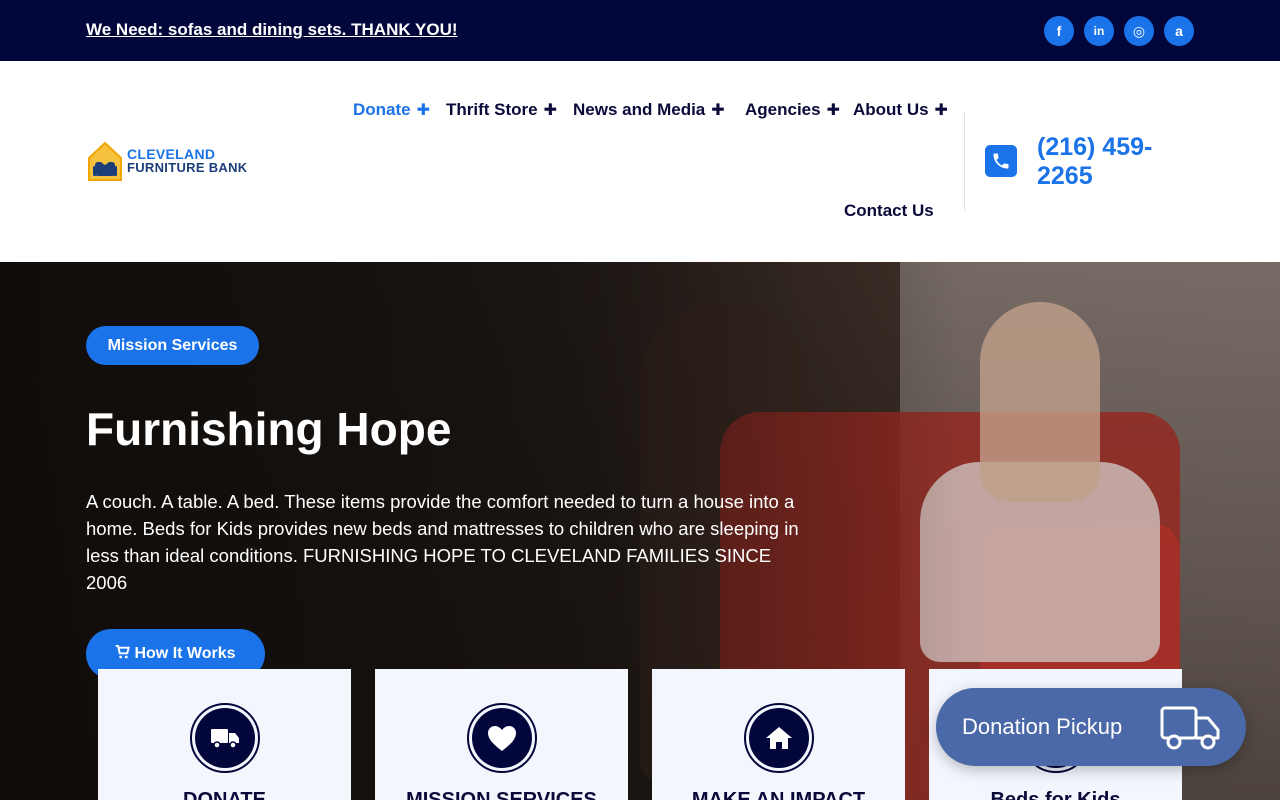  I want to click on donate-card: DONATE, so click(224, 734).